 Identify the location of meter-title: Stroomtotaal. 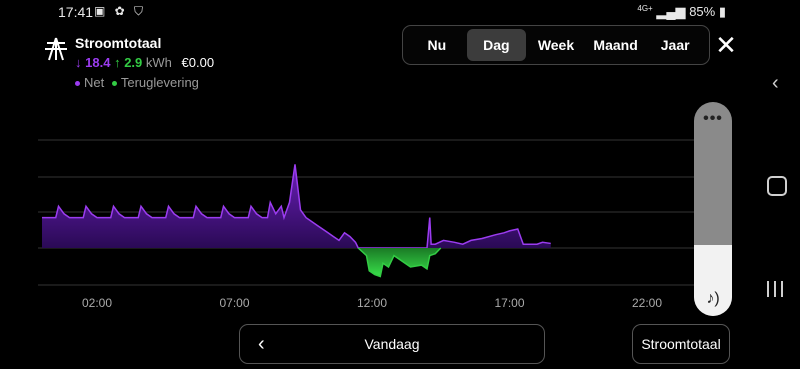
(118, 43).